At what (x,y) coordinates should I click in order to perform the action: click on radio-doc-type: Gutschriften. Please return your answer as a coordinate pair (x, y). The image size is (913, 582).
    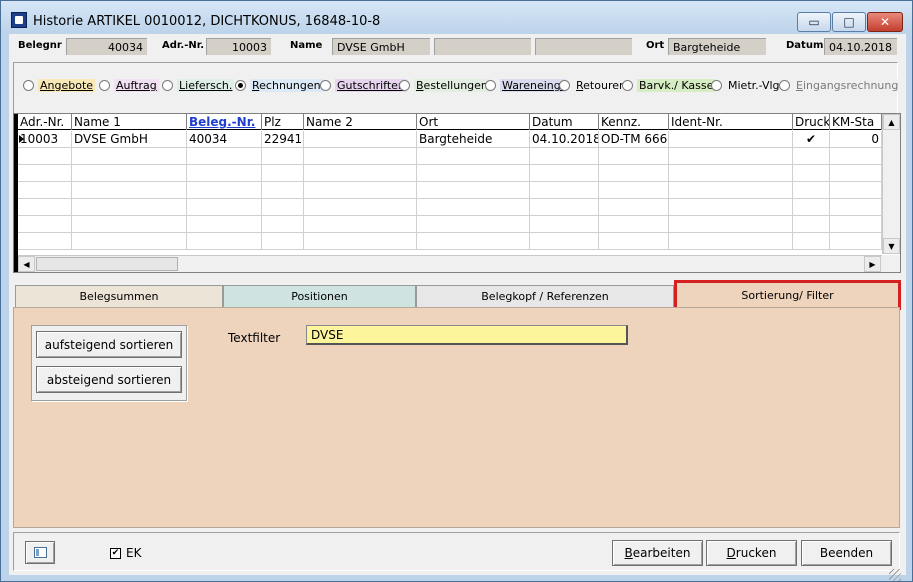
    Looking at the image, I should click on (363, 85).